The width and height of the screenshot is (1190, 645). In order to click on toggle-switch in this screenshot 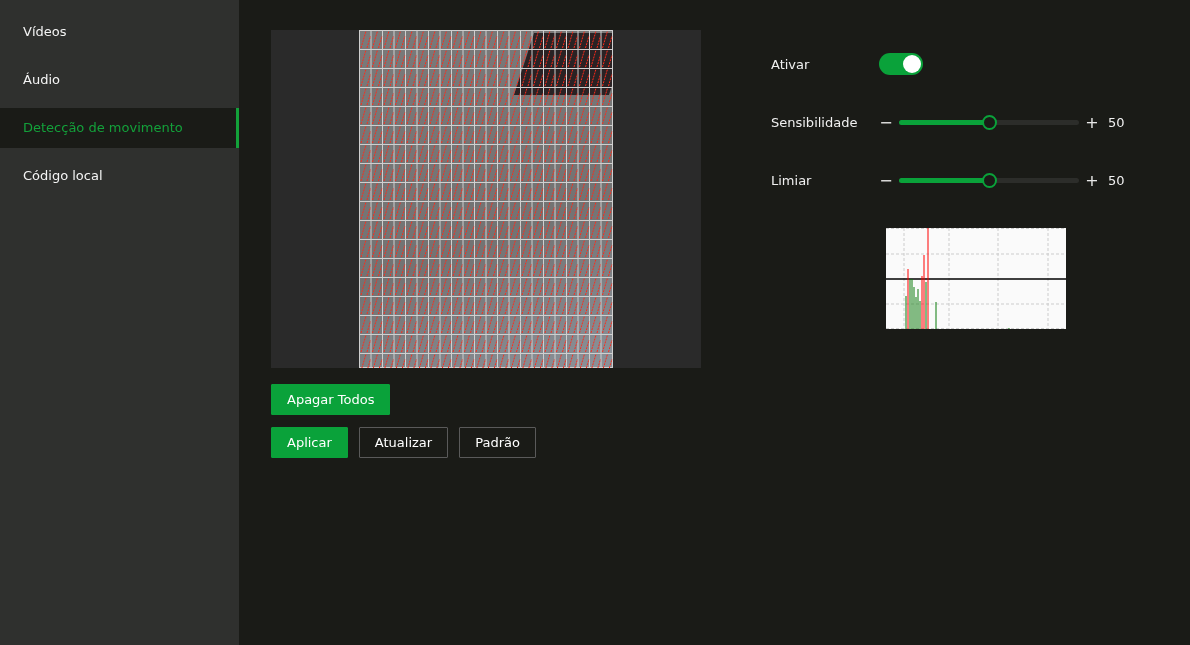, I will do `click(901, 64)`.